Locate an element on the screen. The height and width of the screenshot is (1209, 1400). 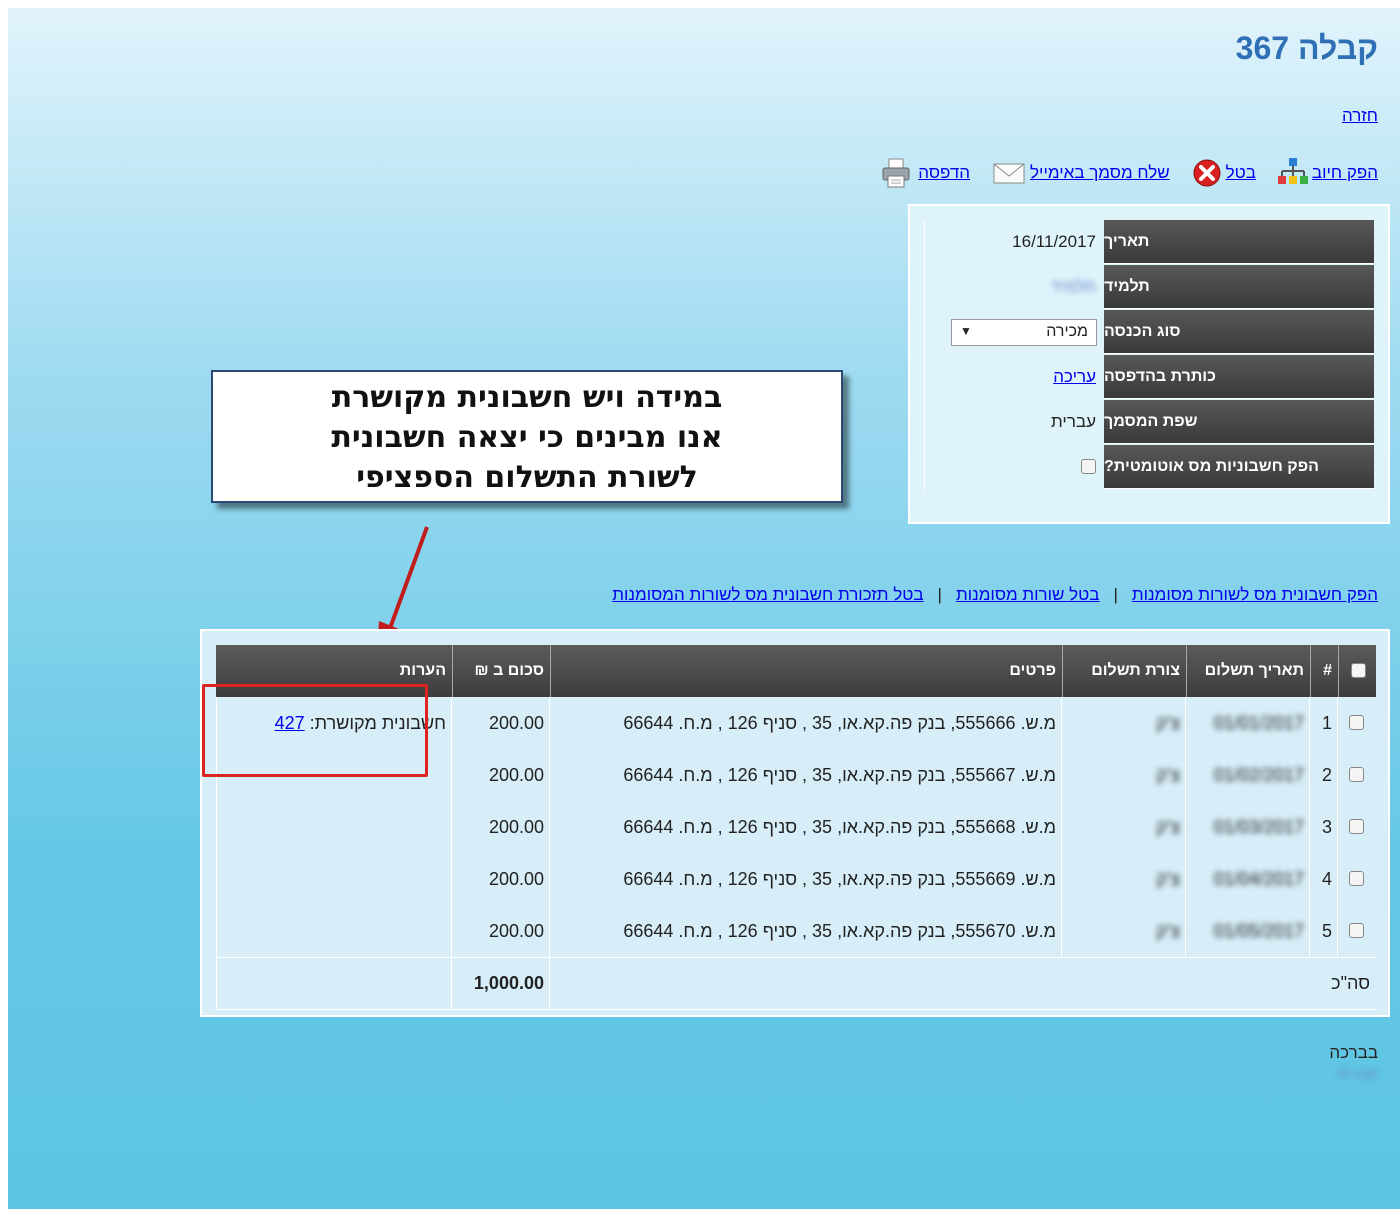
issue-tax-invoice-link: הפק חשבונית מס לשורות מסומנות is located at coordinates (1255, 595).